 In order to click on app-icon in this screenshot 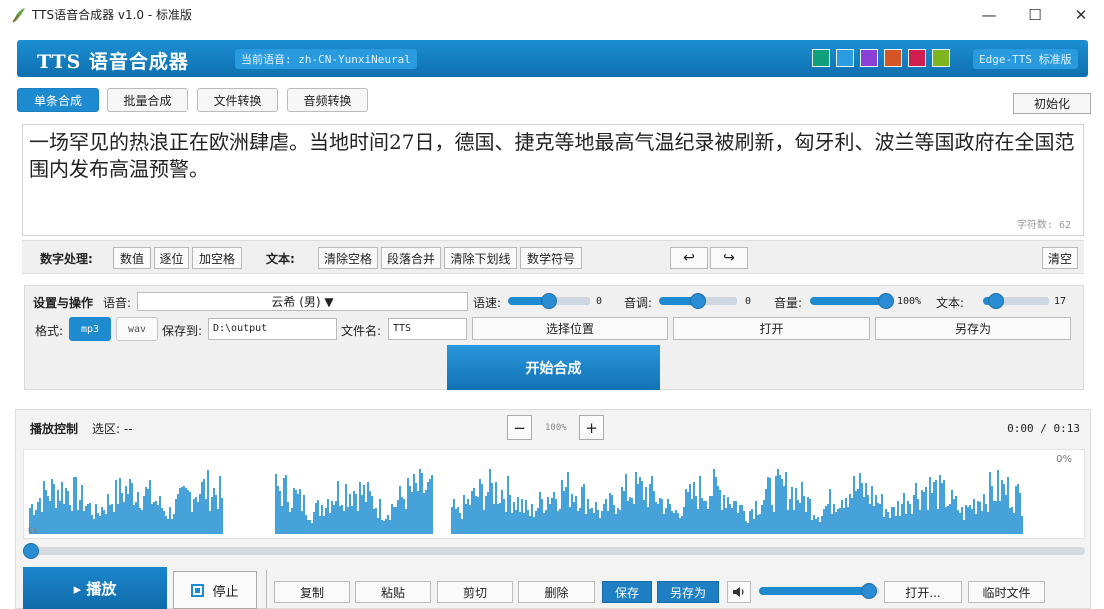, I will do `click(18, 15)`.